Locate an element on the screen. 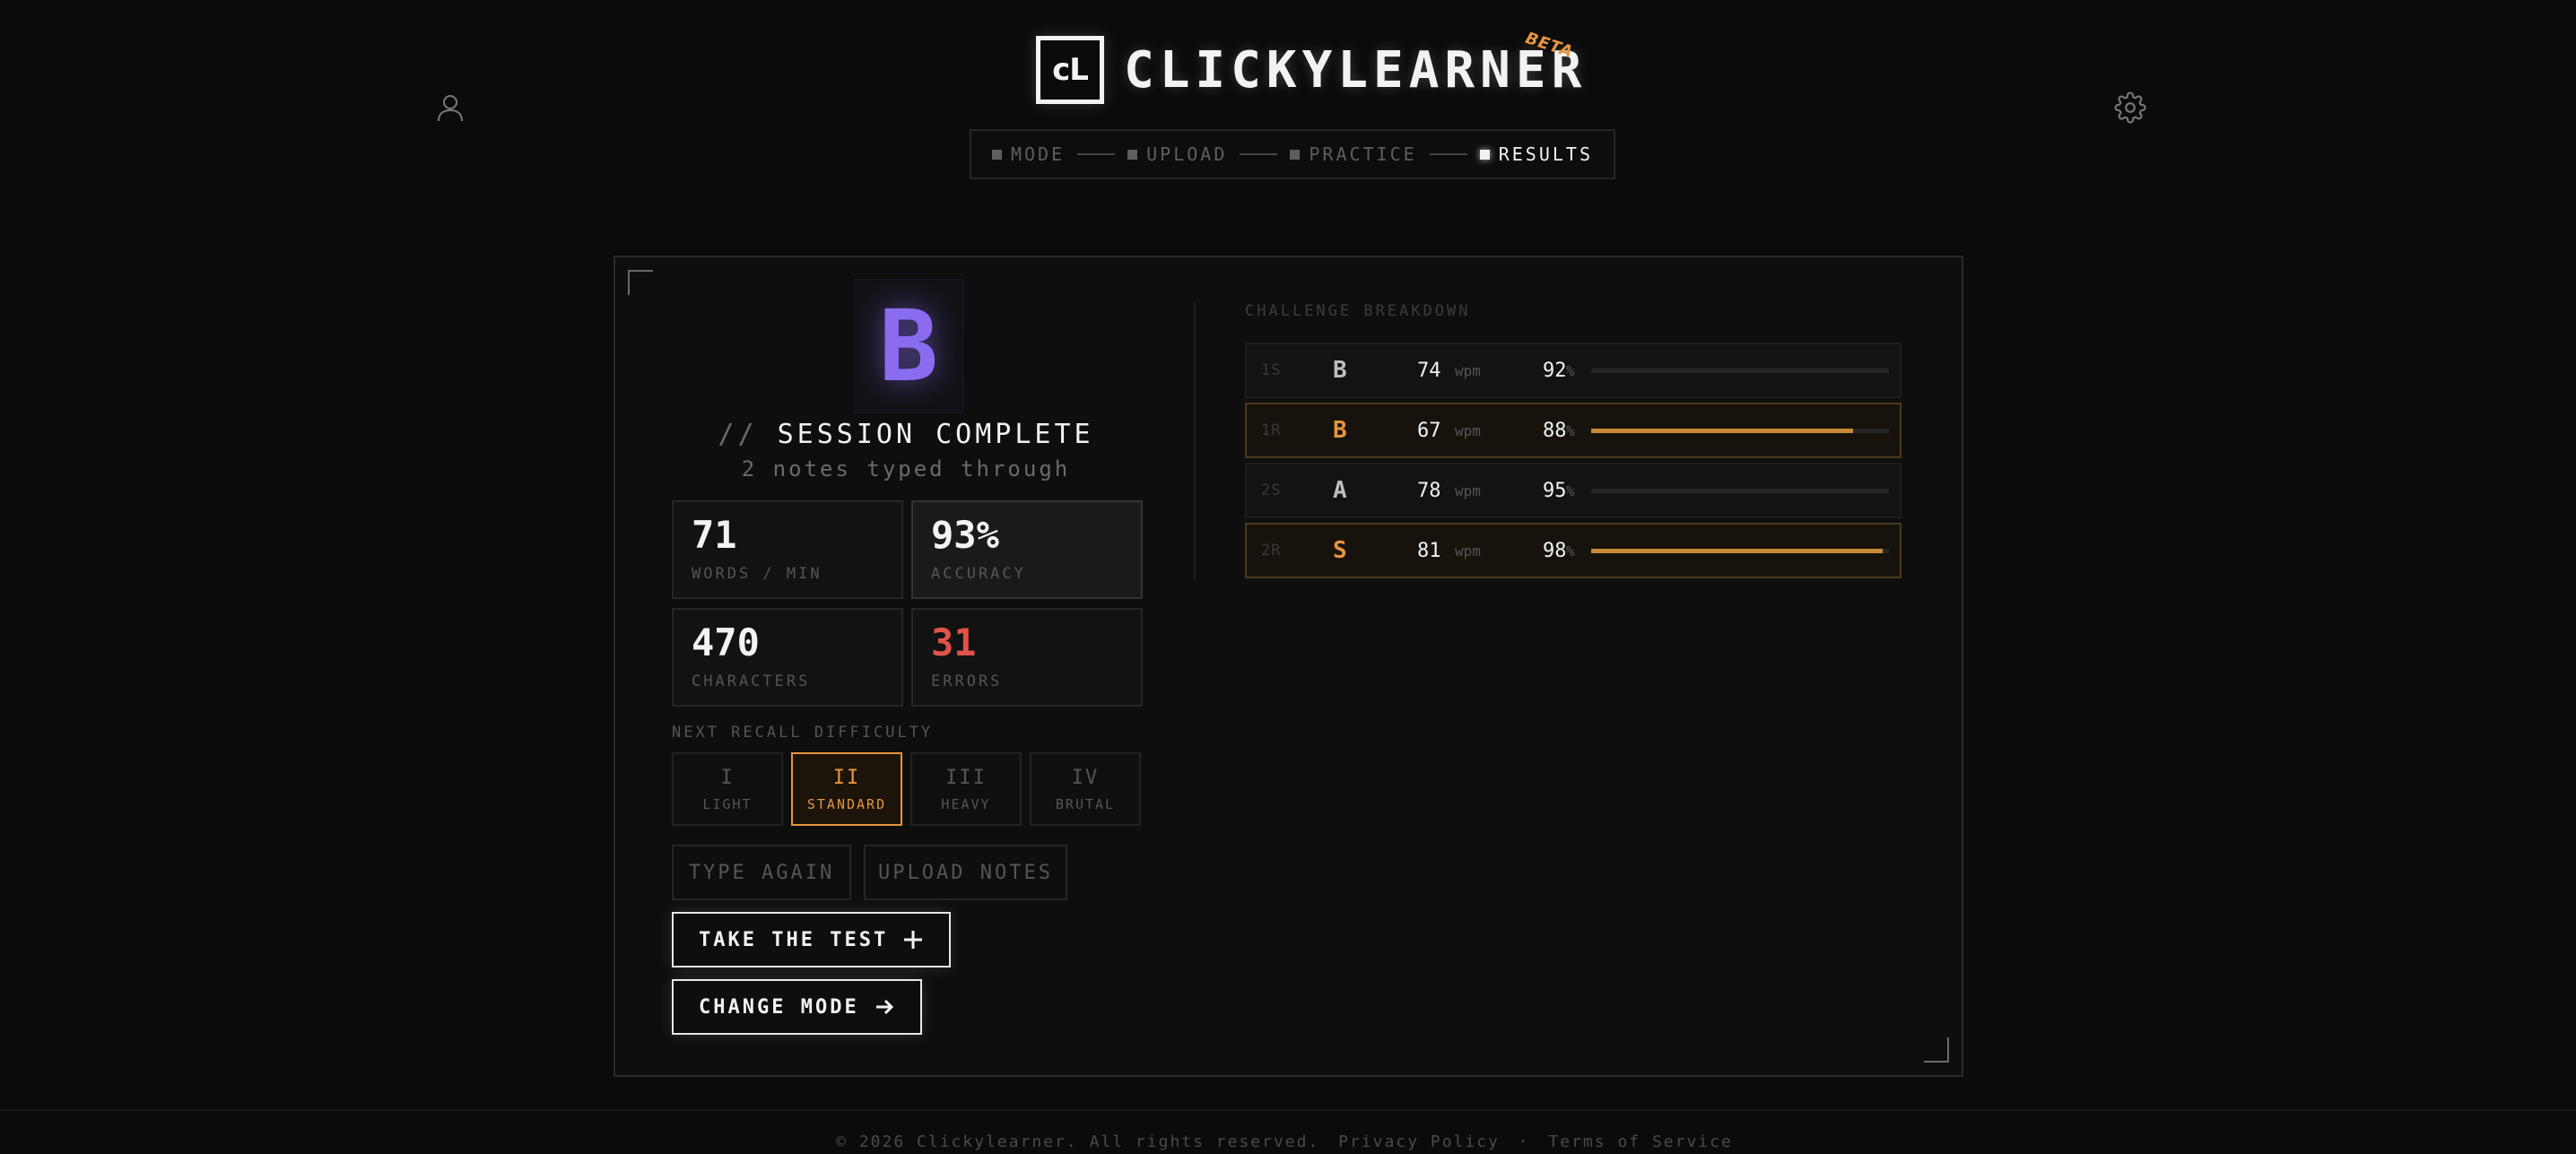 The width and height of the screenshot is (2576, 1154). breakdown-row: 2R S 81 wpm 98 % is located at coordinates (1573, 550).